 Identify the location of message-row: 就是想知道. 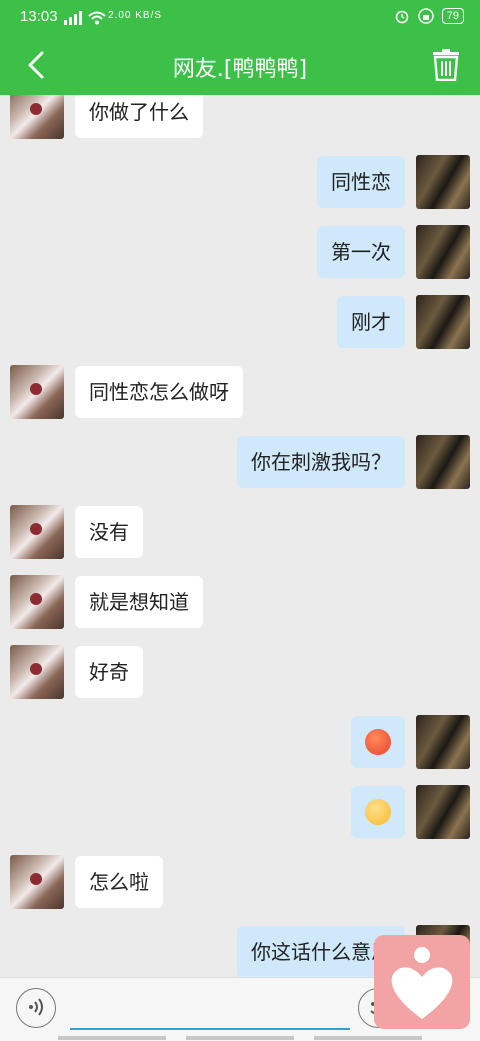
(240, 602).